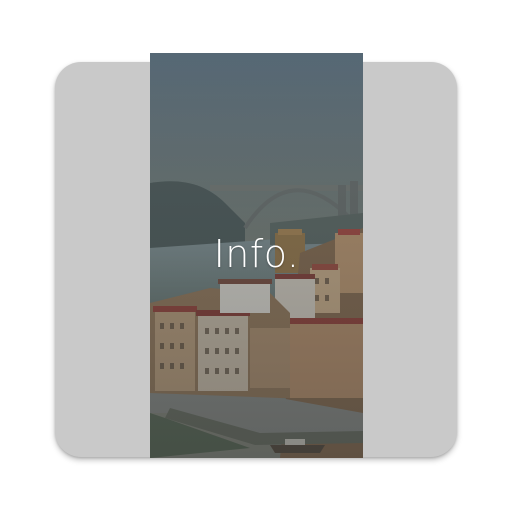 This screenshot has height=512, width=512. I want to click on app-title-label: Info., so click(256, 254).